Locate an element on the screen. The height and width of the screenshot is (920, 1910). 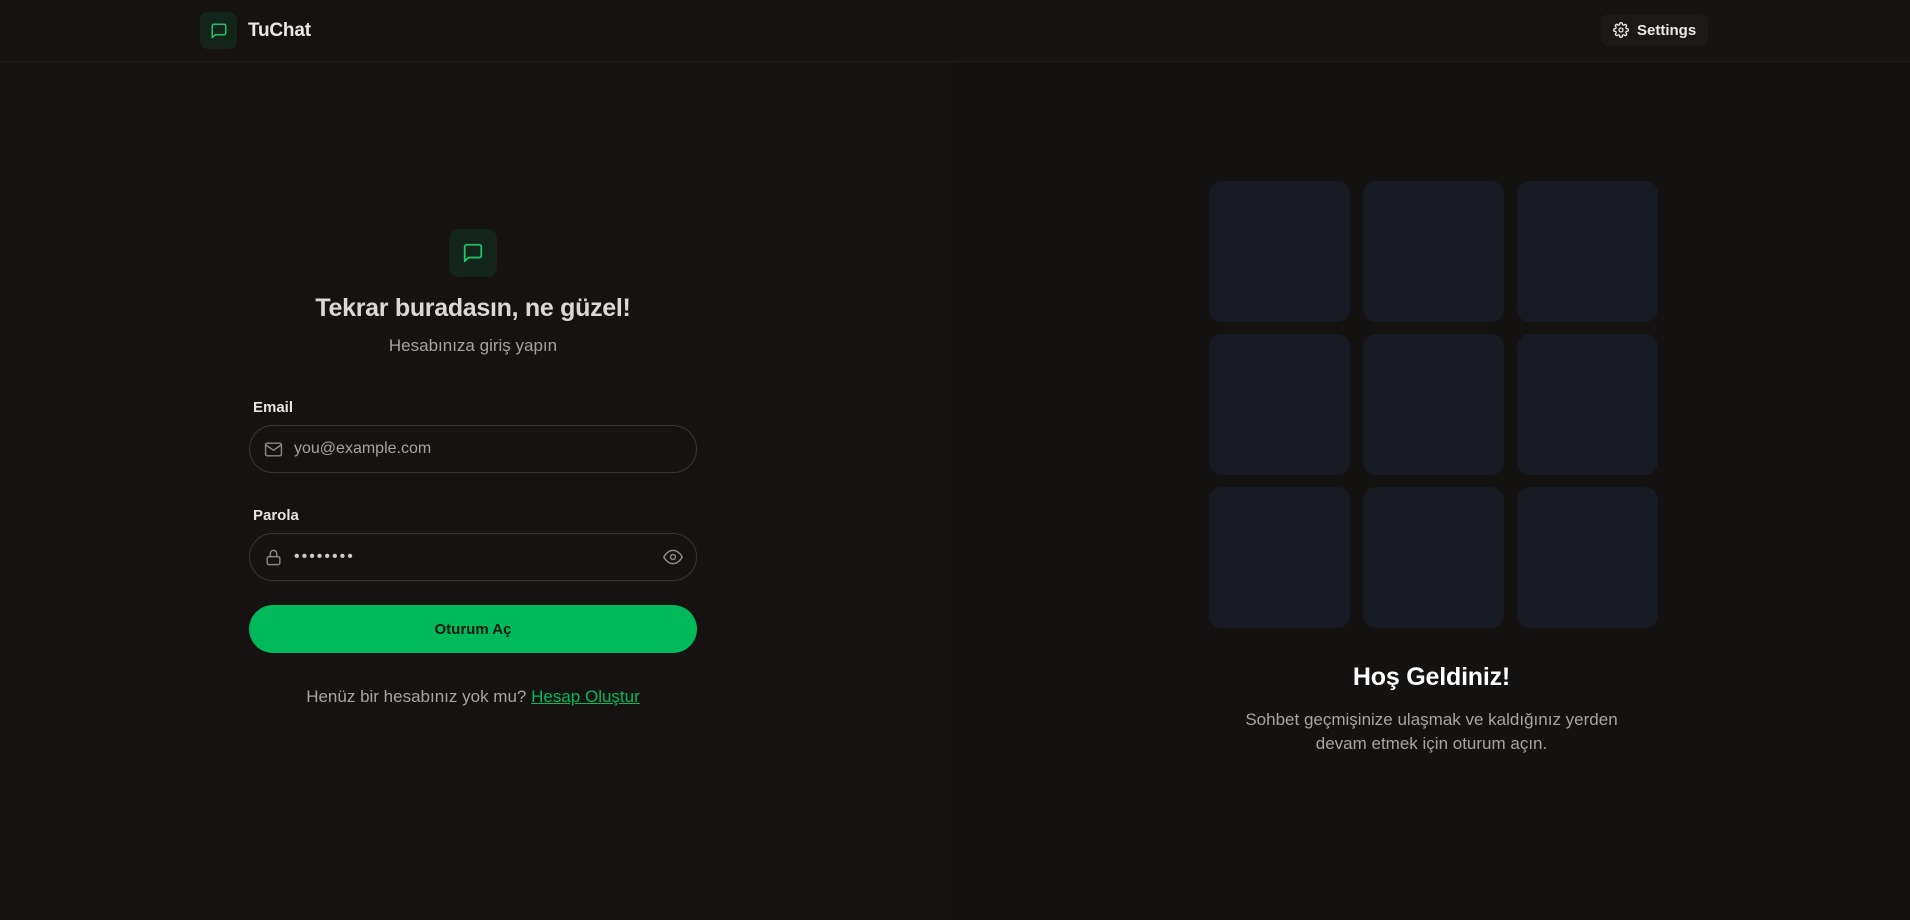
password-label: Parola is located at coordinates (276, 515).